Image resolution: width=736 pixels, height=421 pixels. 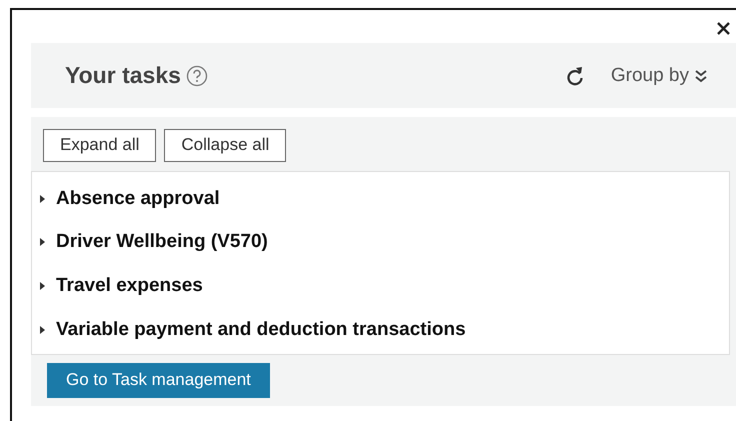 I want to click on toolbar-button: Collapse all, so click(x=225, y=145).